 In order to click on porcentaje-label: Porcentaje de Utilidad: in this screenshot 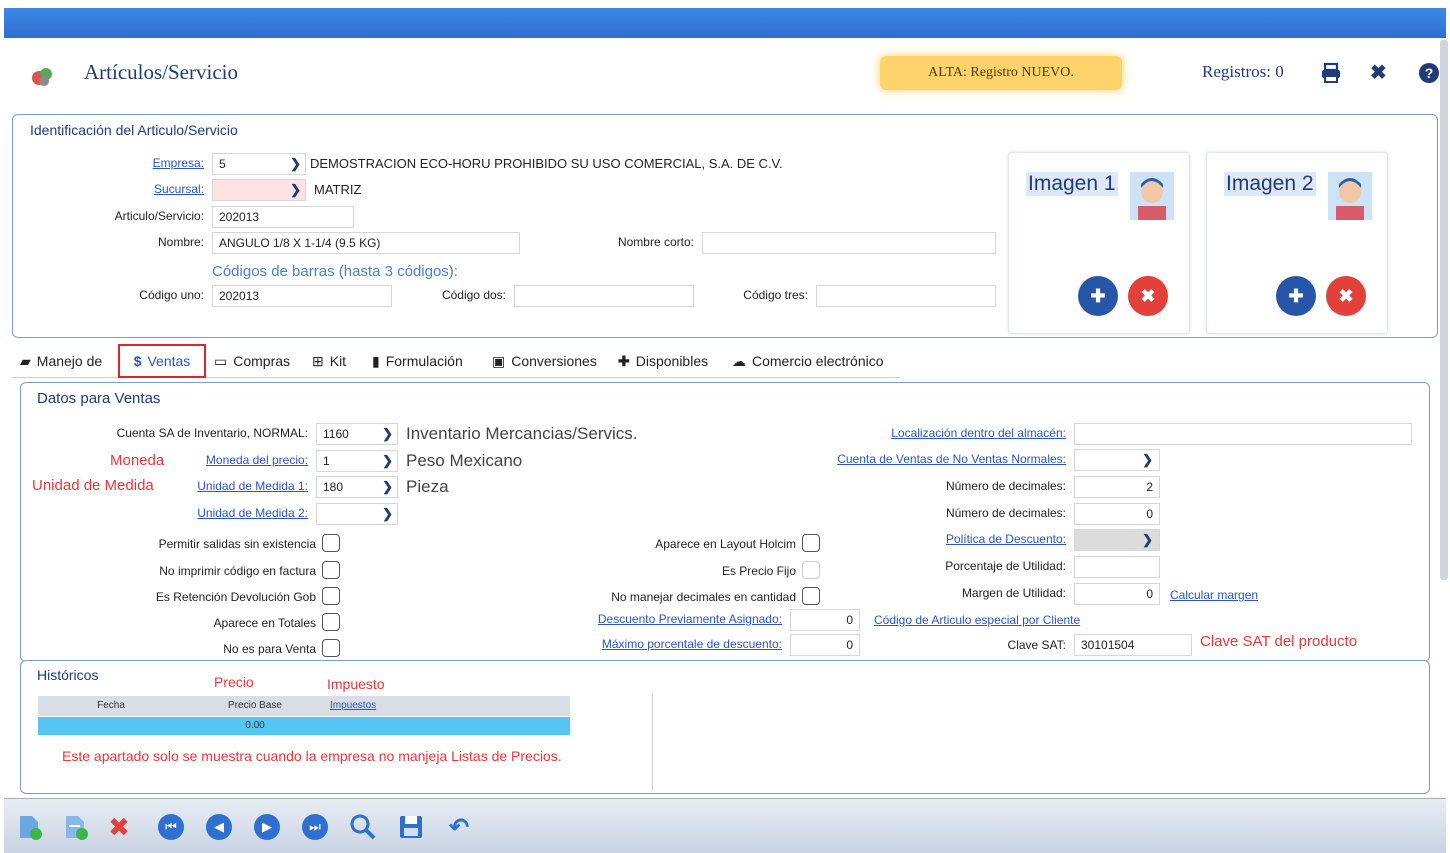, I will do `click(1005, 566)`.